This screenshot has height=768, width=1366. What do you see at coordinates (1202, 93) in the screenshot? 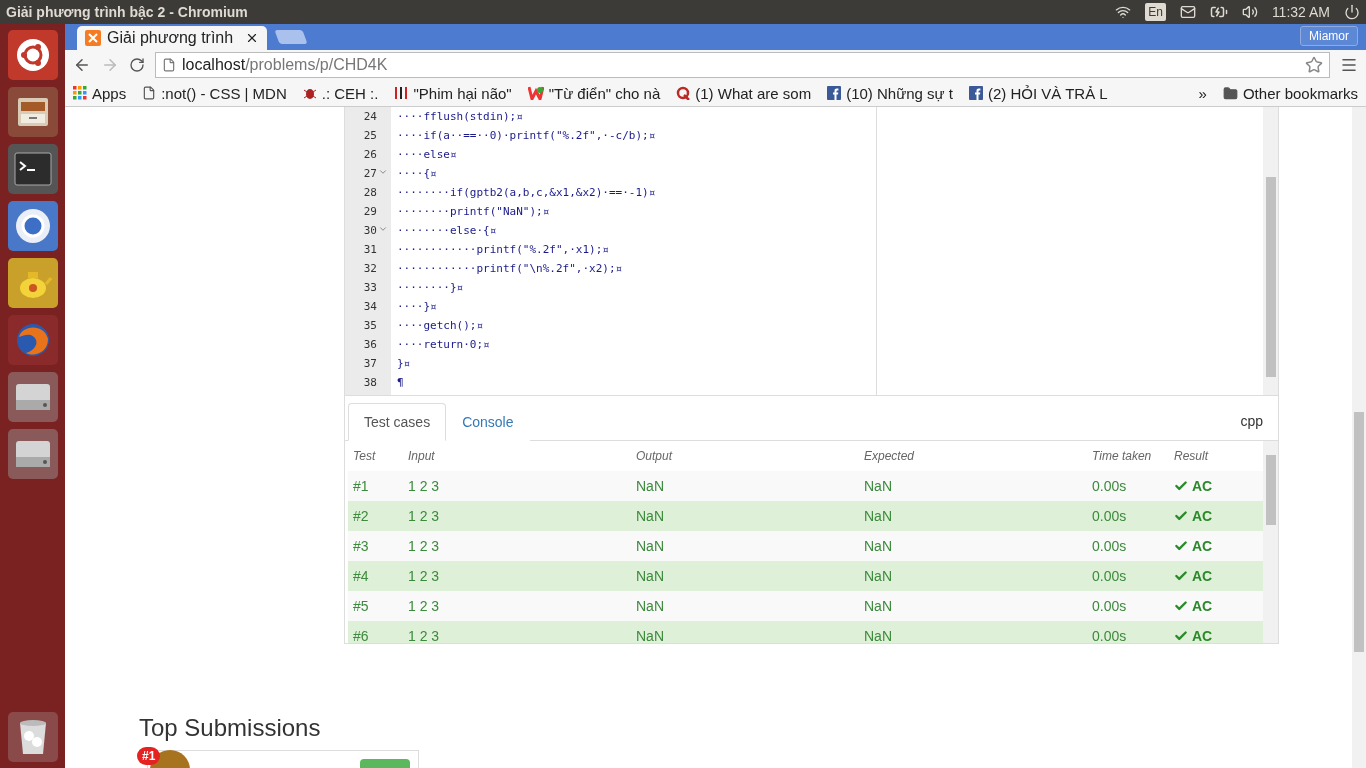
I see `more-bookmarks-chevron: »` at bounding box center [1202, 93].